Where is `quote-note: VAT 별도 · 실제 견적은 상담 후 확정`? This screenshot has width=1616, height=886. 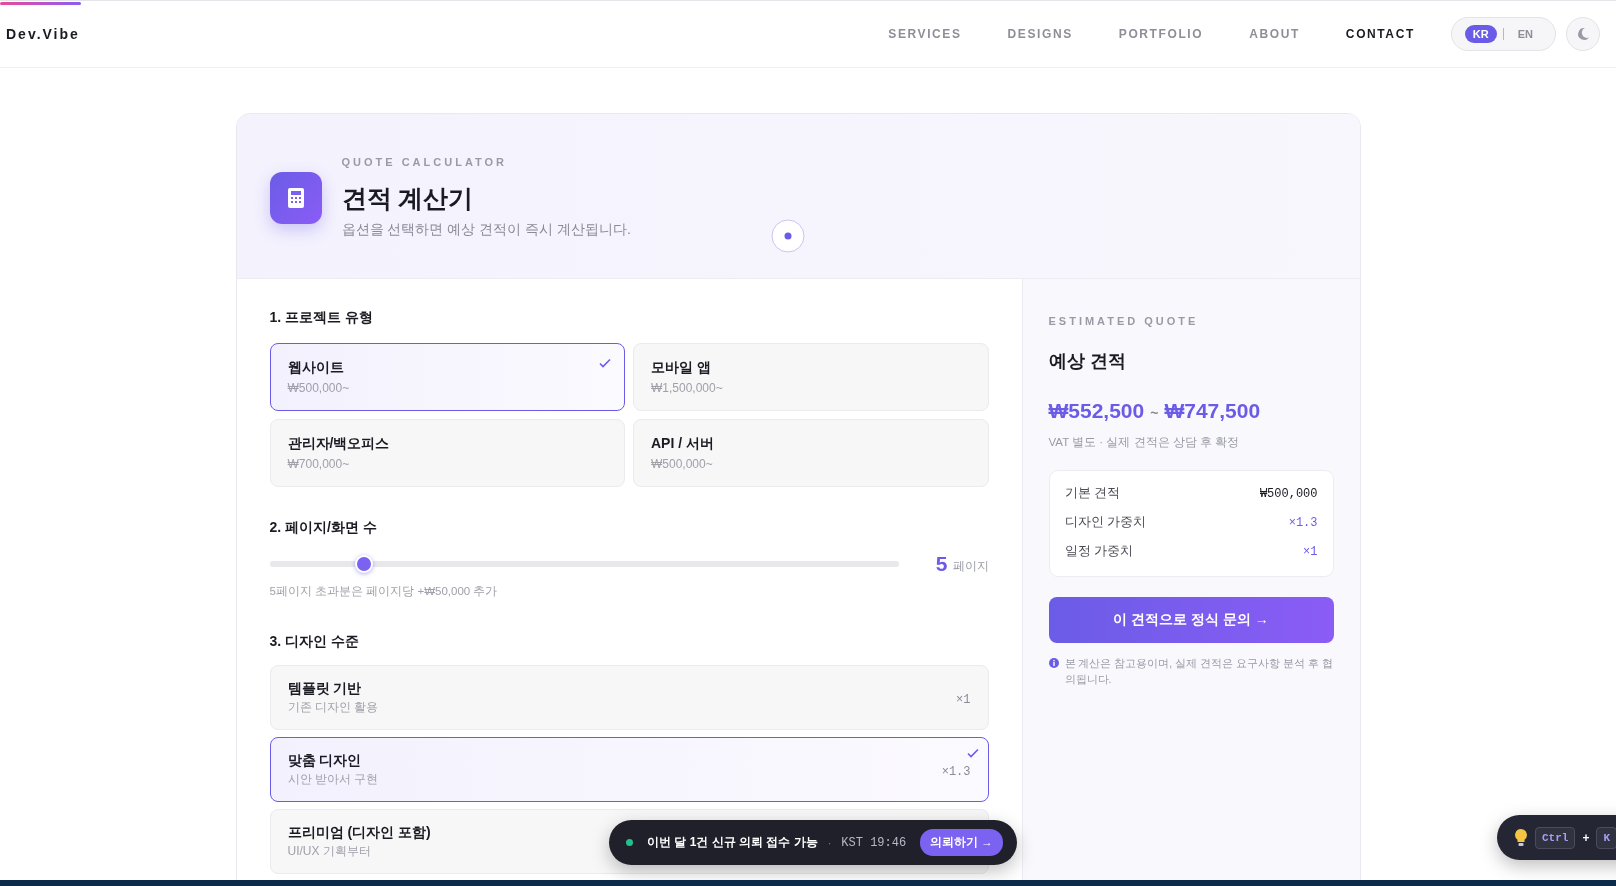 quote-note: VAT 별도 · 실제 견적은 상담 후 확정 is located at coordinates (1144, 442).